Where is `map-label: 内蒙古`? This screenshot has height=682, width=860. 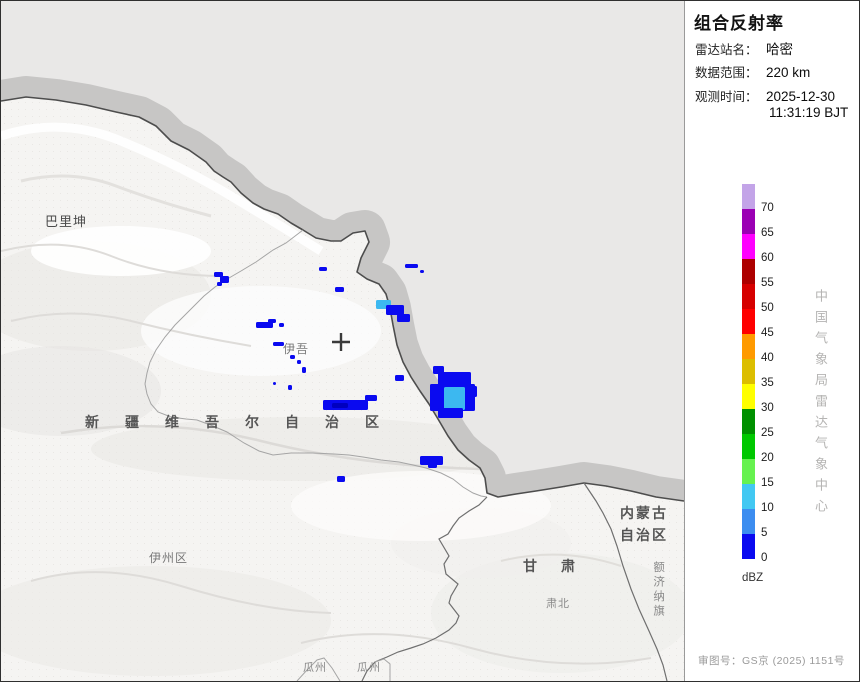 map-label: 内蒙古 is located at coordinates (644, 513).